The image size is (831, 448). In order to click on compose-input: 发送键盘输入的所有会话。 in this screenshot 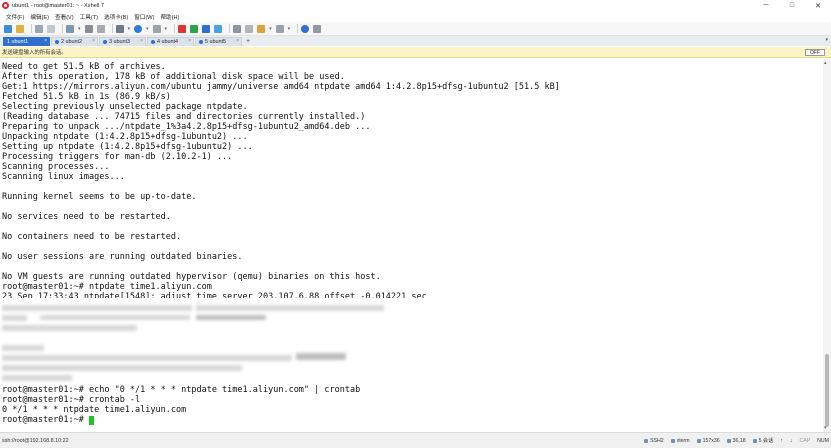, I will do `click(34, 52)`.